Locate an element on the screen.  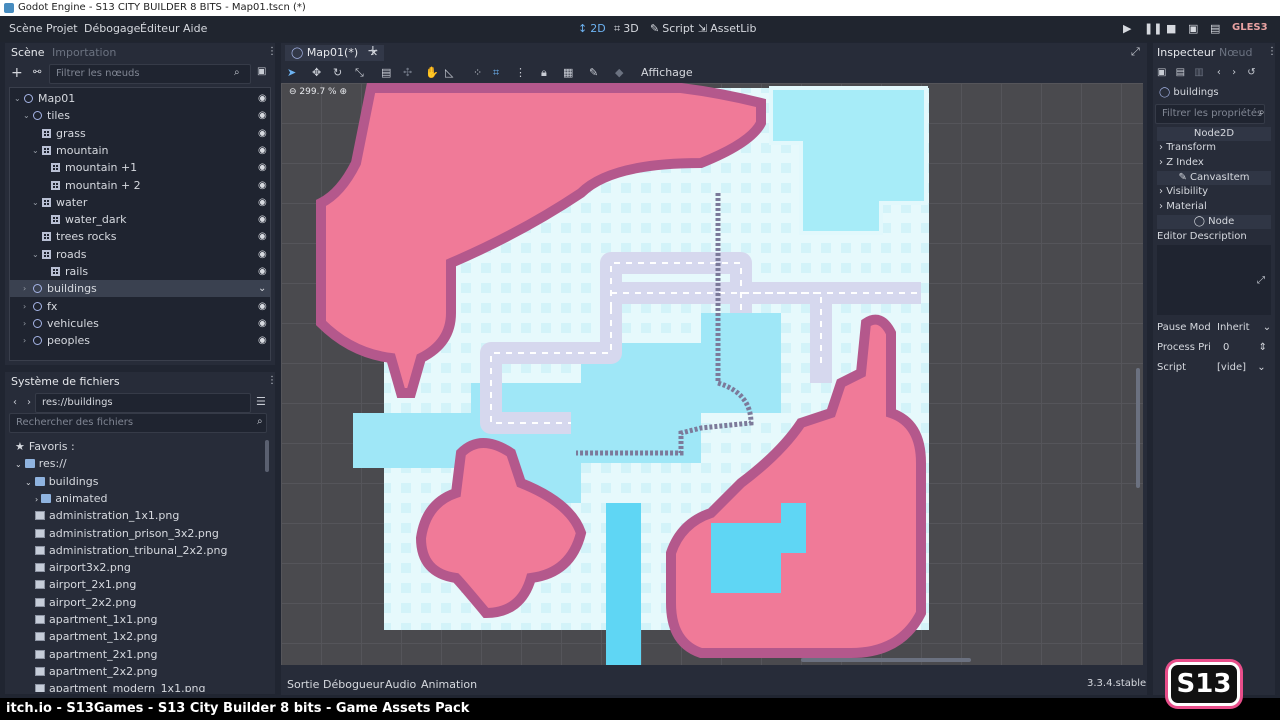
select-tool-icon: ➤ is located at coordinates (291, 72).